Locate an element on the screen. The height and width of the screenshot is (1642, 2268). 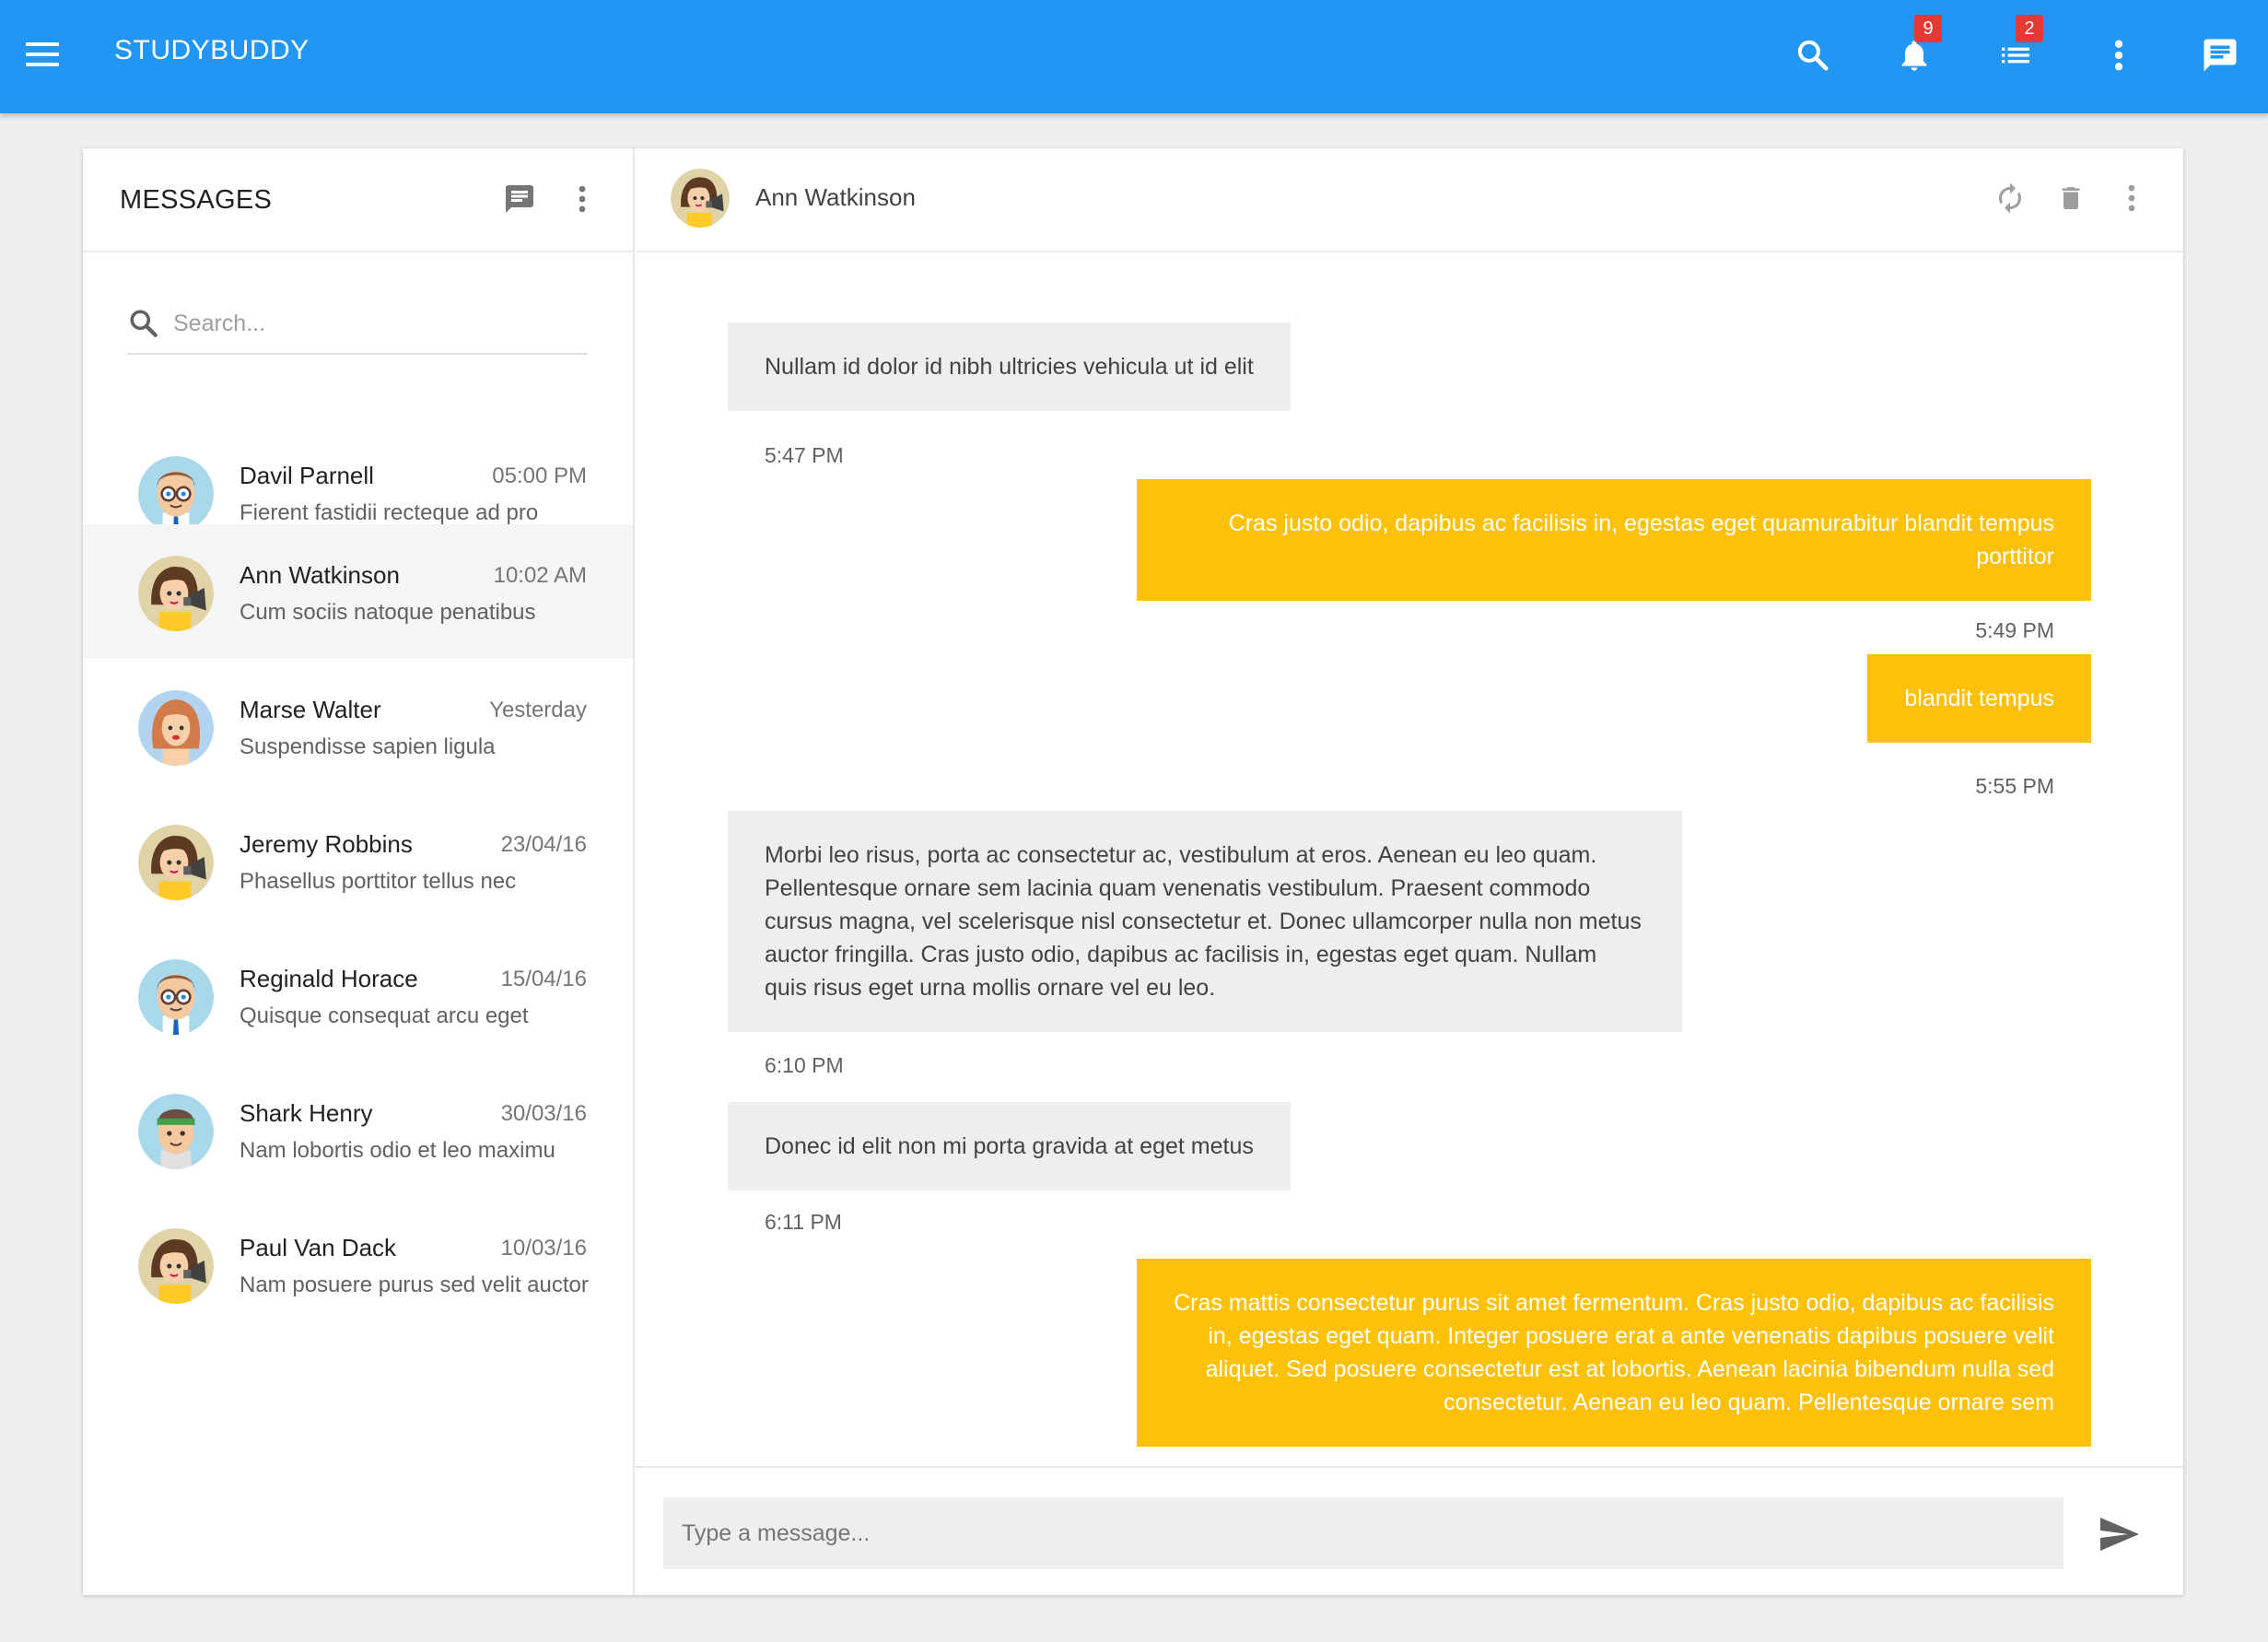
notifications-badge: 9 is located at coordinates (1928, 28).